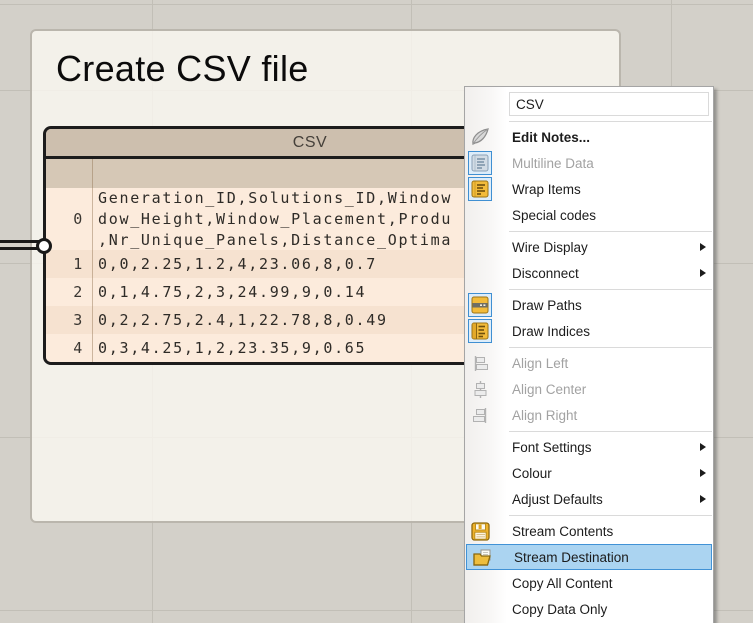  Describe the element at coordinates (69, 219) in the screenshot. I see `row-index: 0` at that location.